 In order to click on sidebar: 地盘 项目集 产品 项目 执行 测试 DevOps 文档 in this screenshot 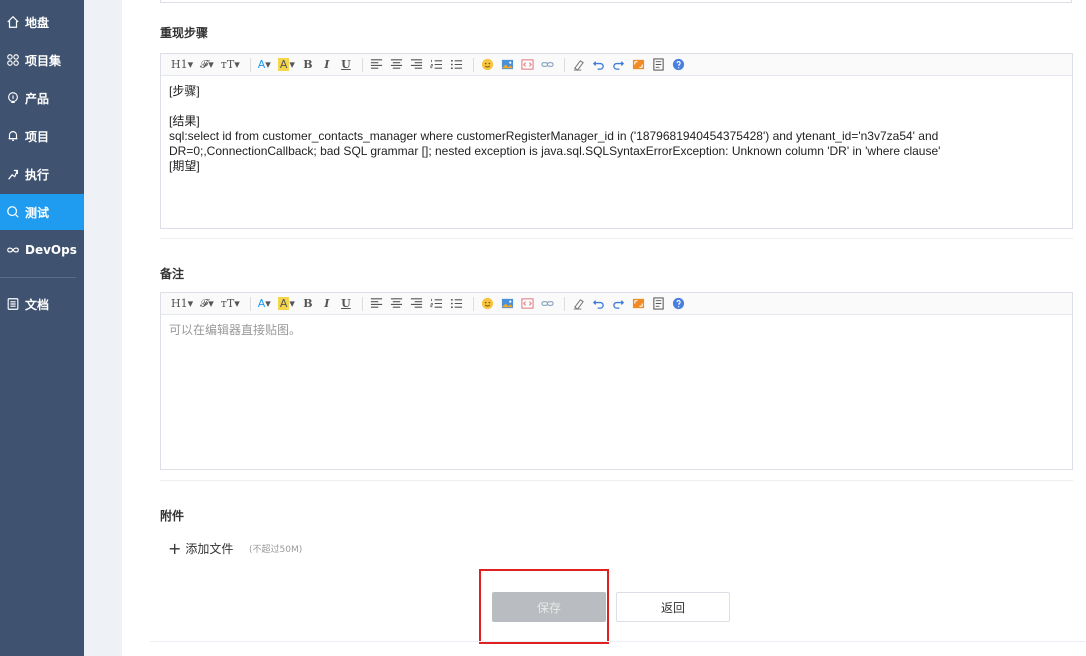, I will do `click(42, 328)`.